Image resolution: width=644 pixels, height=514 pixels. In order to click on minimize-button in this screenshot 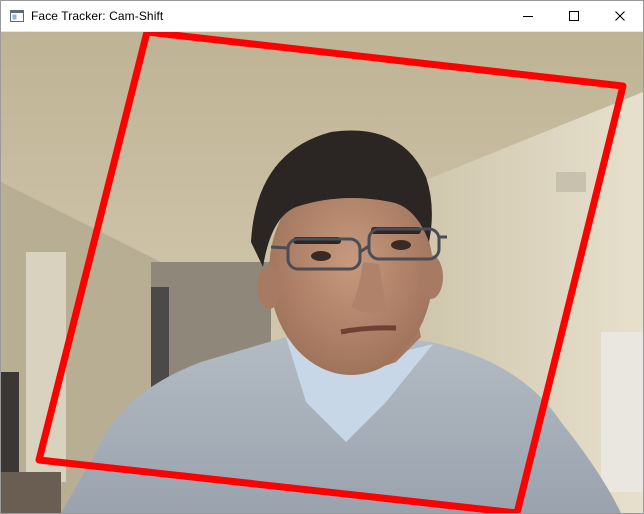, I will do `click(528, 16)`.